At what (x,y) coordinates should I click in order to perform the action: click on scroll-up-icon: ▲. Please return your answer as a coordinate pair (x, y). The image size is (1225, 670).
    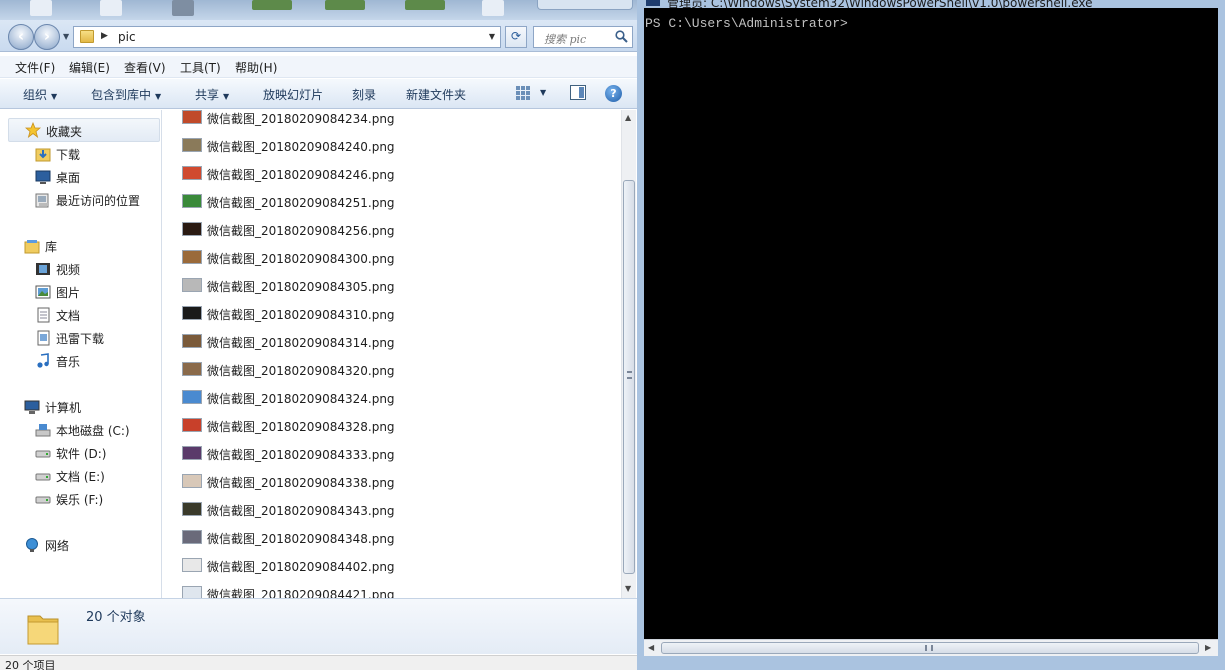
    Looking at the image, I should click on (628, 117).